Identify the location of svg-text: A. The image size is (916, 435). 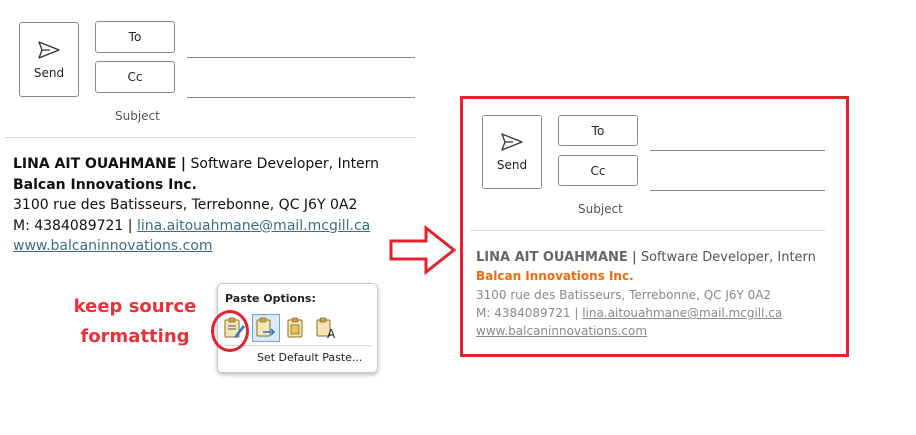
(331, 333).